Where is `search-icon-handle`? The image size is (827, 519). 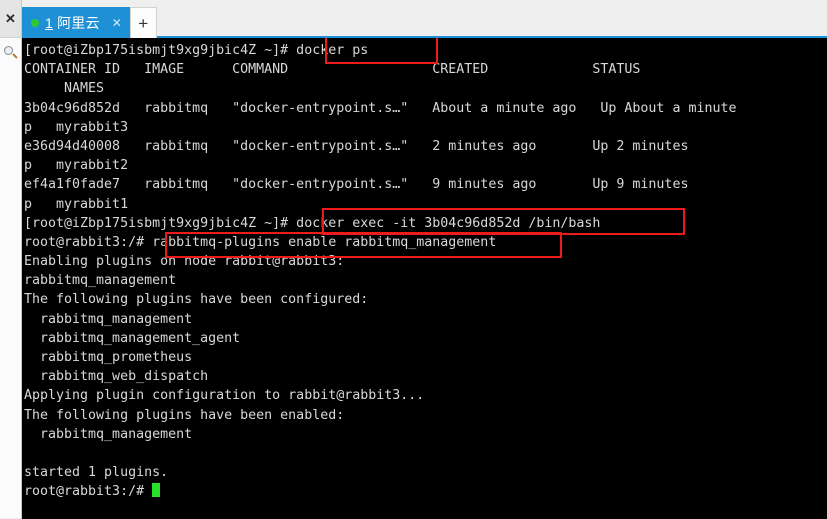 search-icon-handle is located at coordinates (14, 56).